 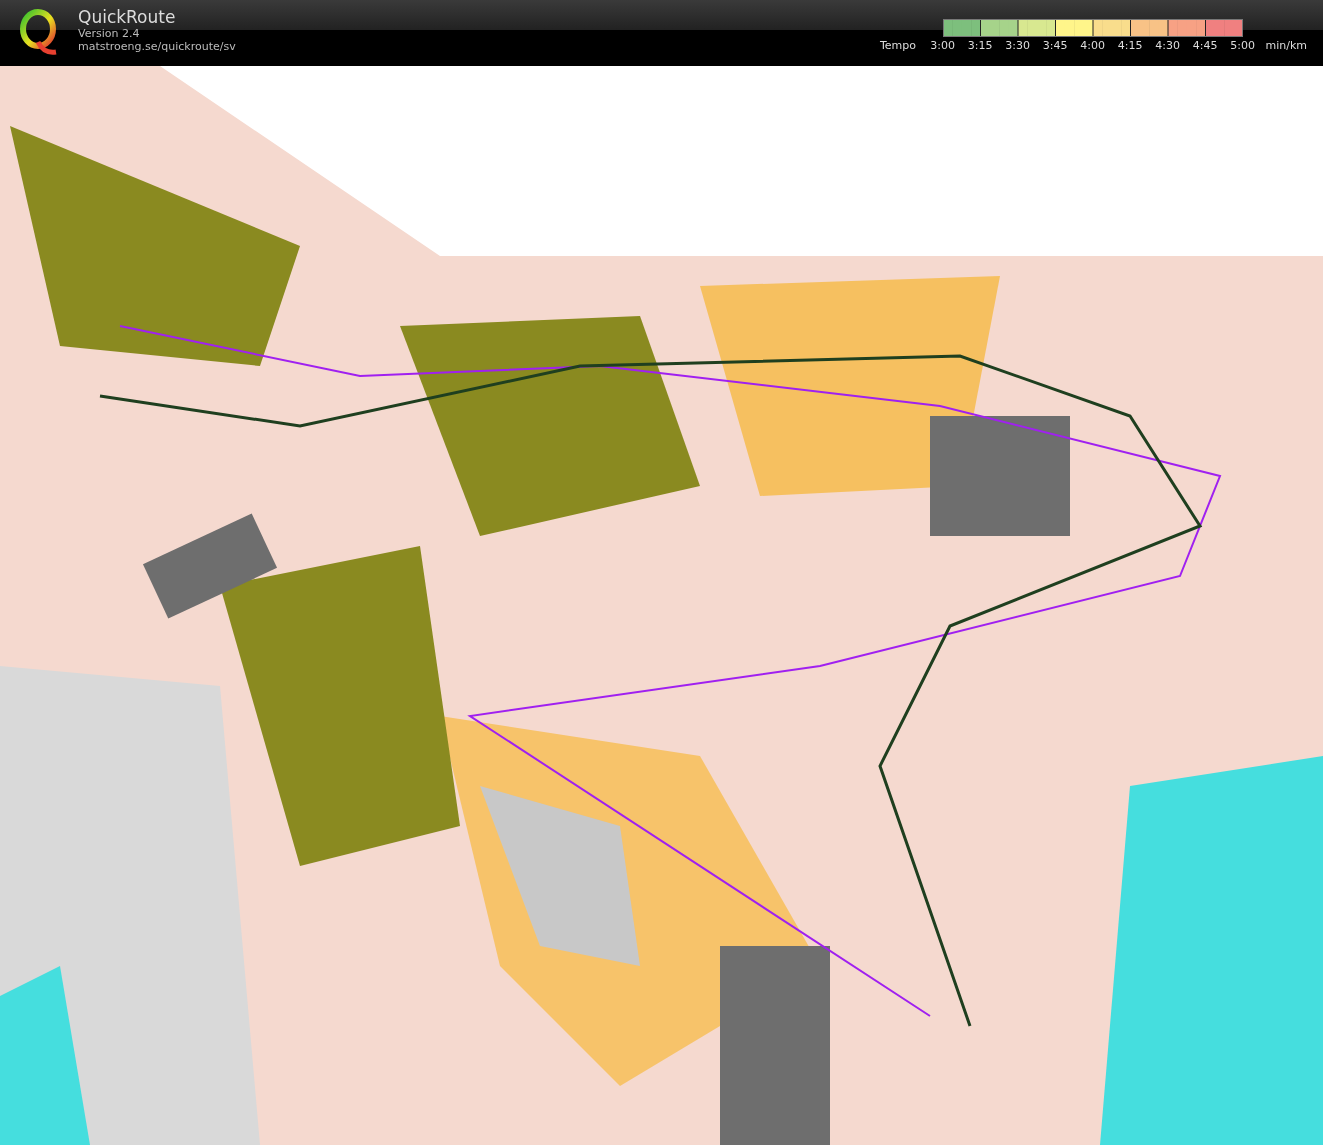 I want to click on scale-tick-label: 4:30, so click(x=1168, y=46).